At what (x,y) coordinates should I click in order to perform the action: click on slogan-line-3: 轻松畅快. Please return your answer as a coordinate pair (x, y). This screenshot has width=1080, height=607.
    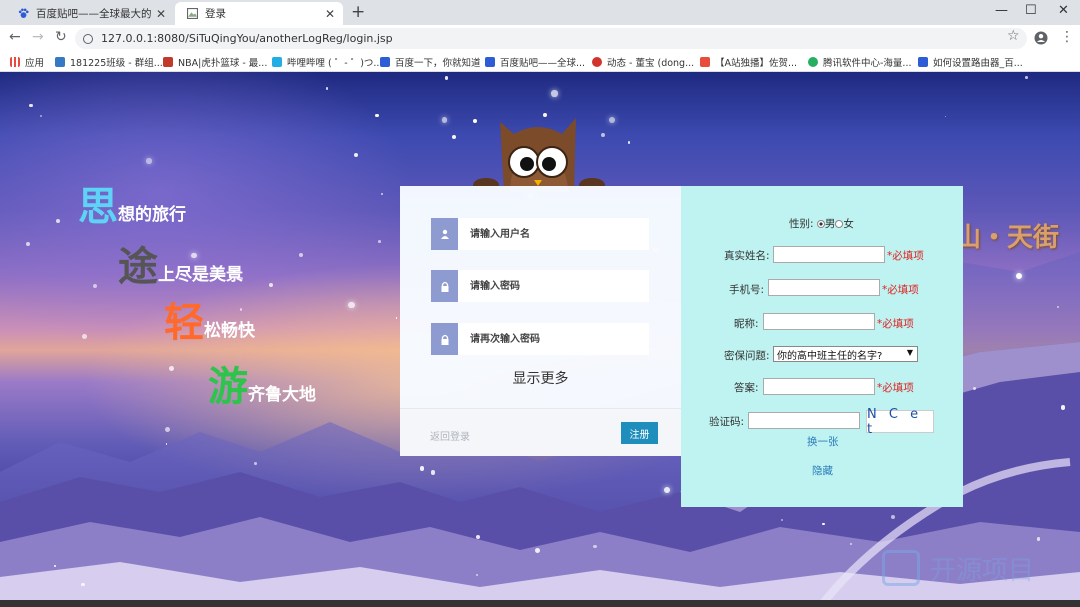
    Looking at the image, I should click on (209, 319).